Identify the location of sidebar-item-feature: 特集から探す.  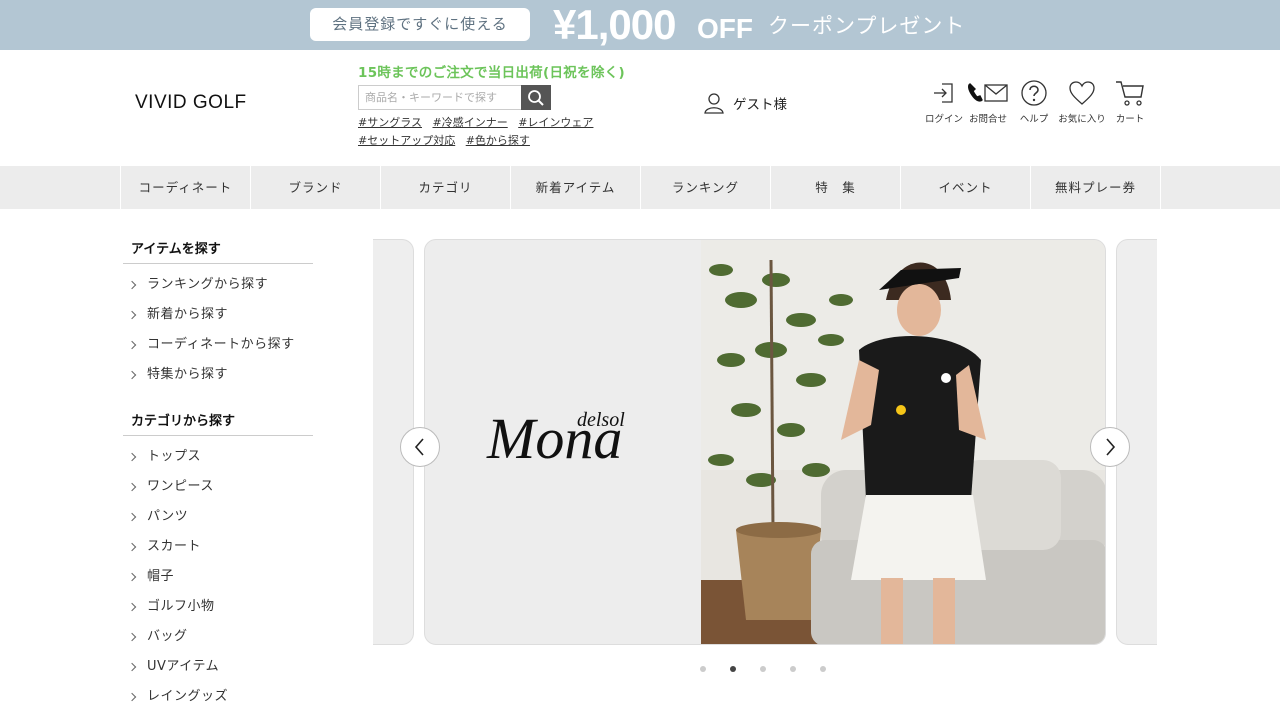
(218, 375).